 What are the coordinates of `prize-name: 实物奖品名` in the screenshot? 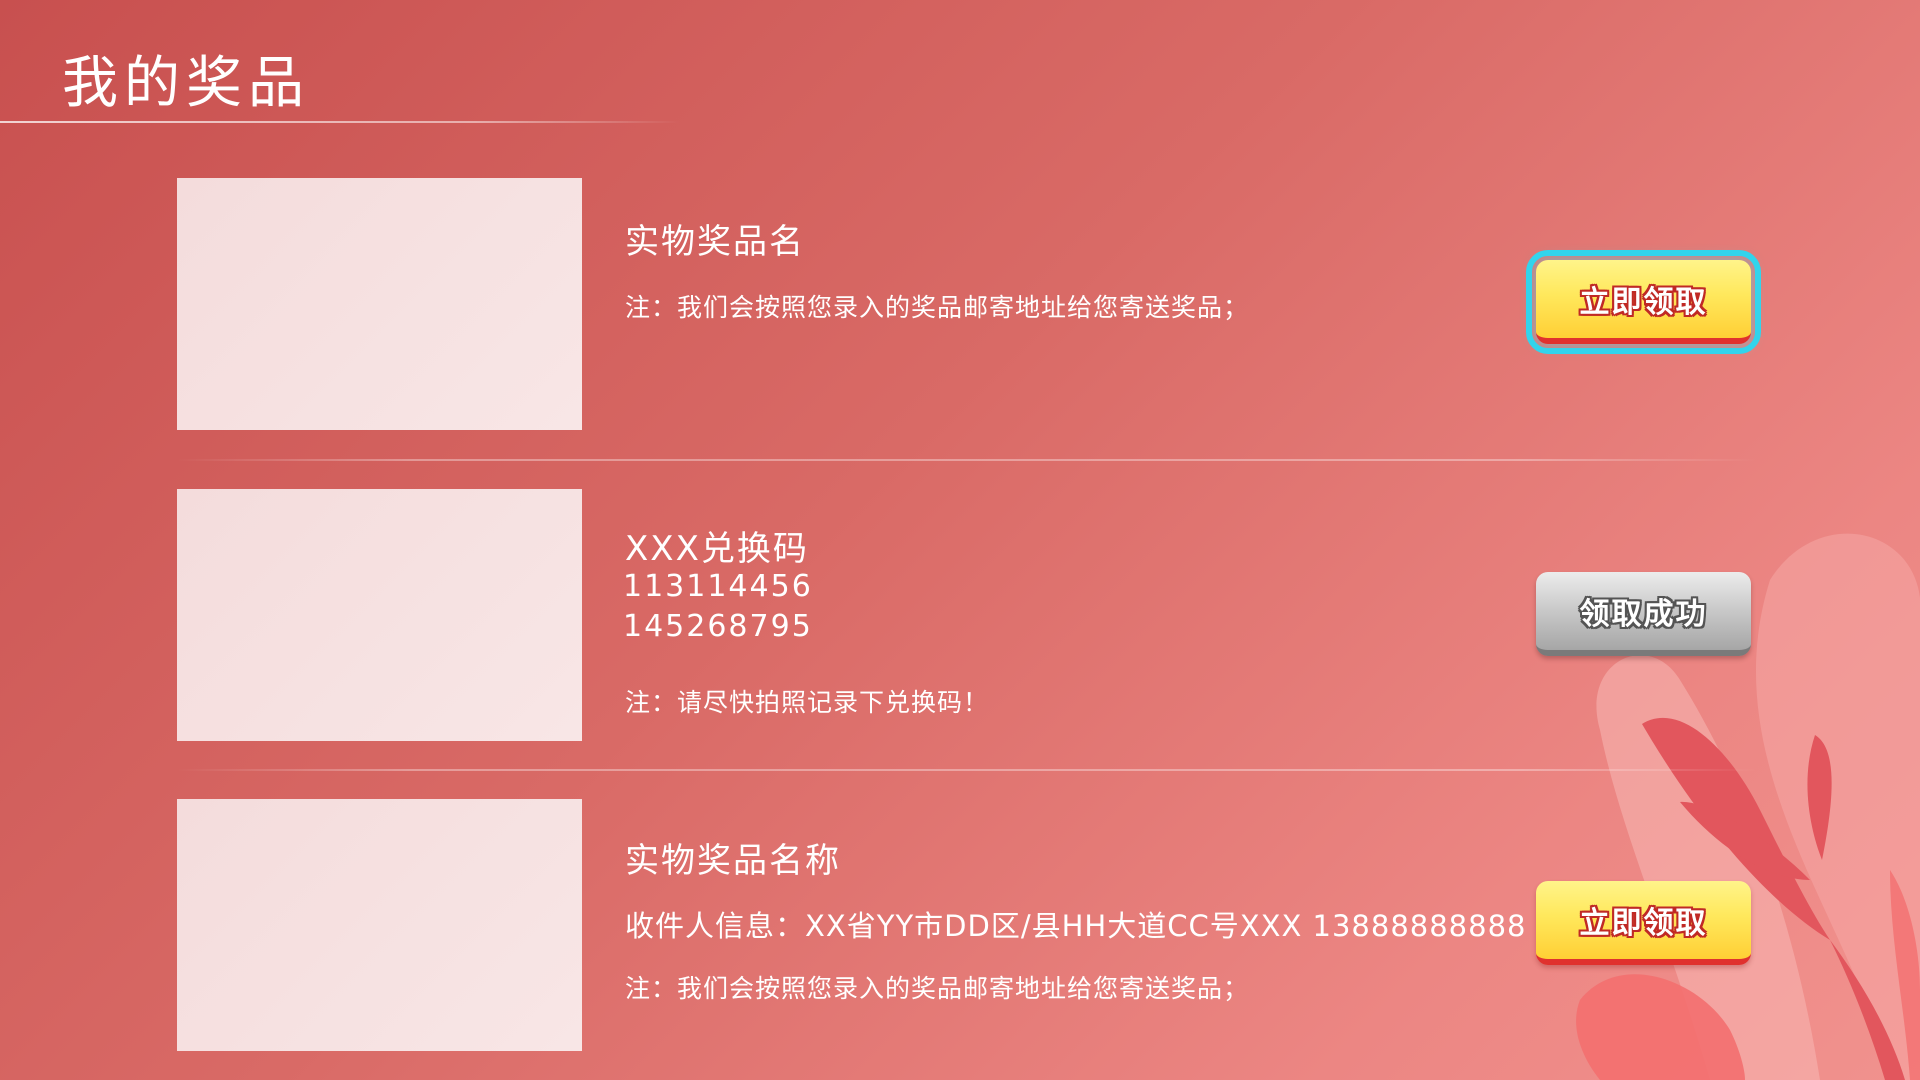 It's located at (715, 242).